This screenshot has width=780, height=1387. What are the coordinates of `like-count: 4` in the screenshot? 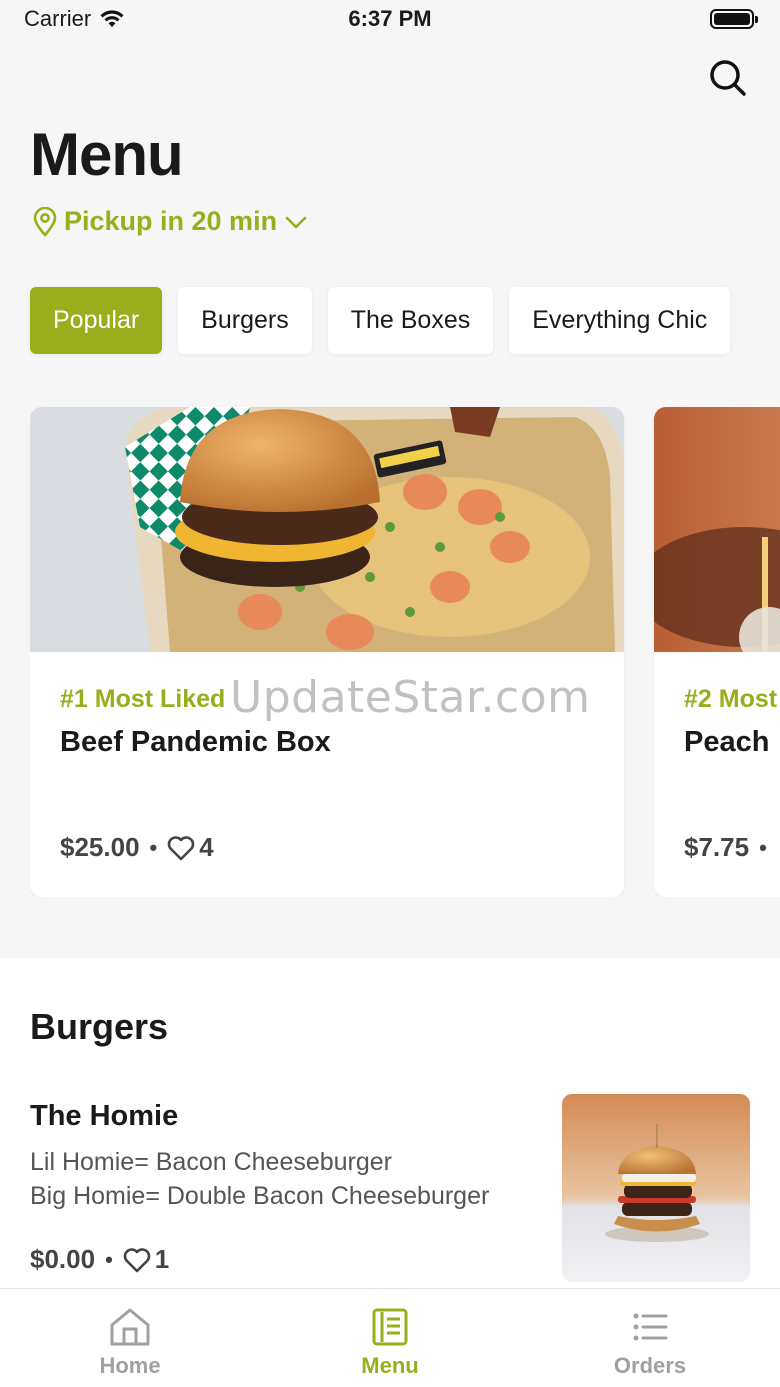 It's located at (206, 847).